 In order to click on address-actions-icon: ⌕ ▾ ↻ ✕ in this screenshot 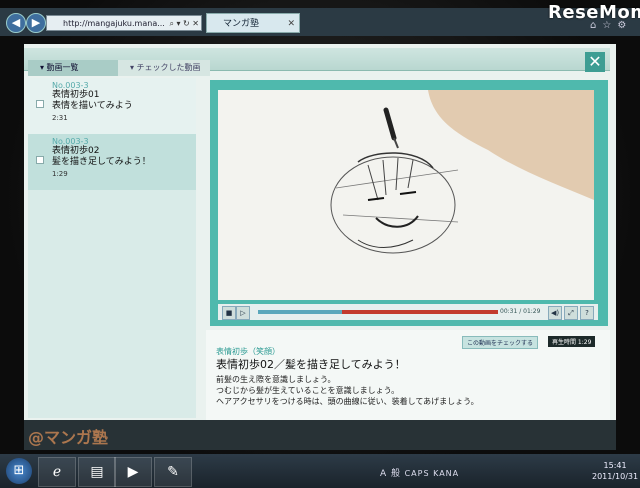, I will do `click(184, 23)`.